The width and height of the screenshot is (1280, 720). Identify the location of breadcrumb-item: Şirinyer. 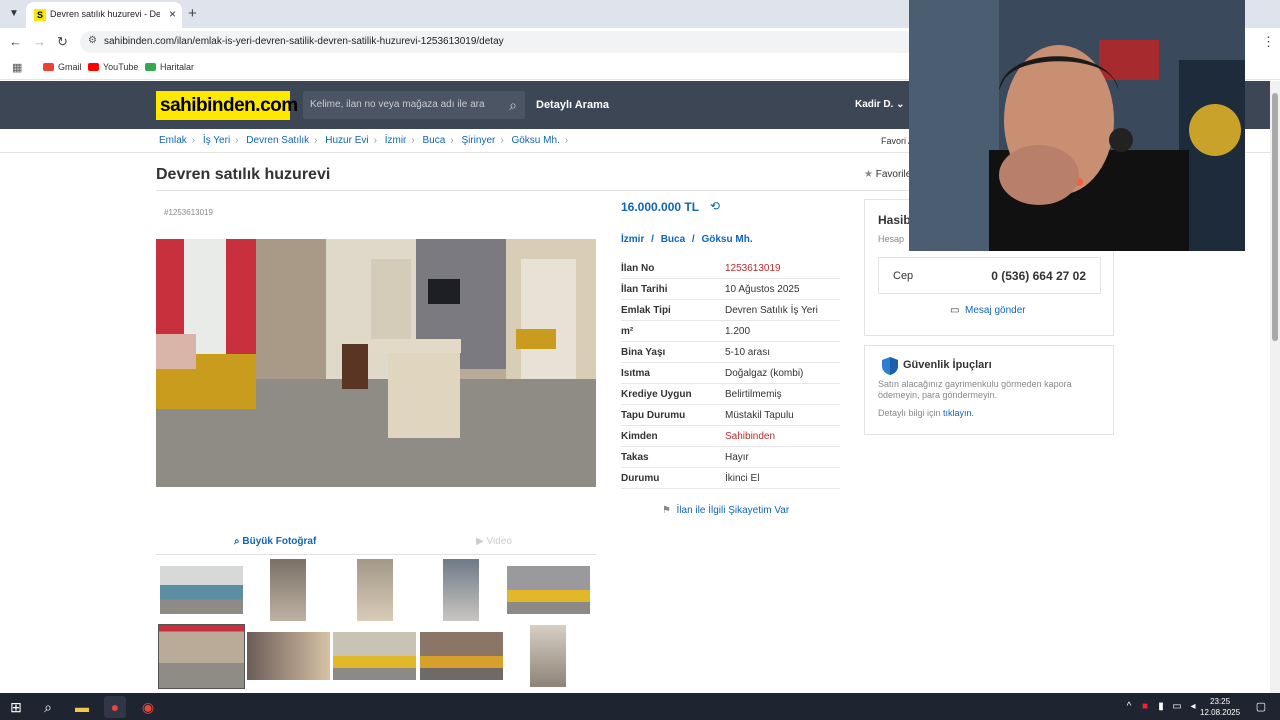
(478, 140).